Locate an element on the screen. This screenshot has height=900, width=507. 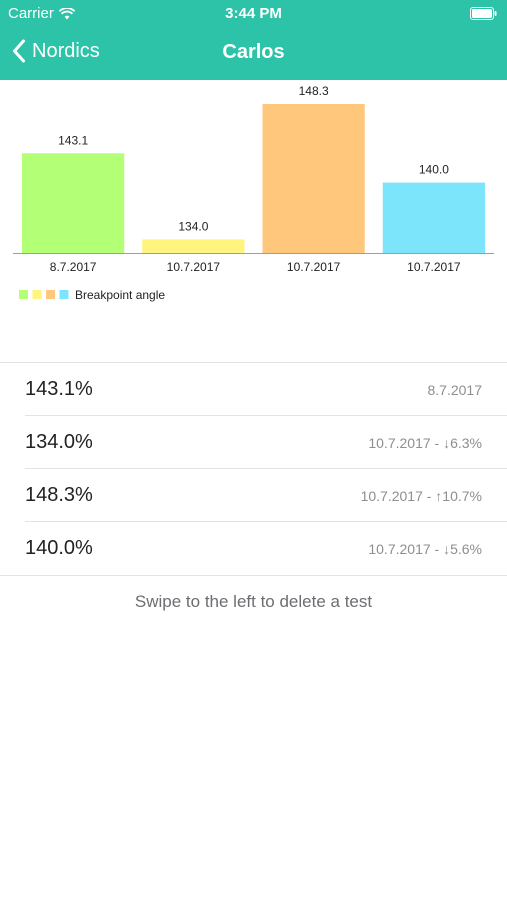
test-detail: 10.7.2017 - ↓5.6% is located at coordinates (425, 548).